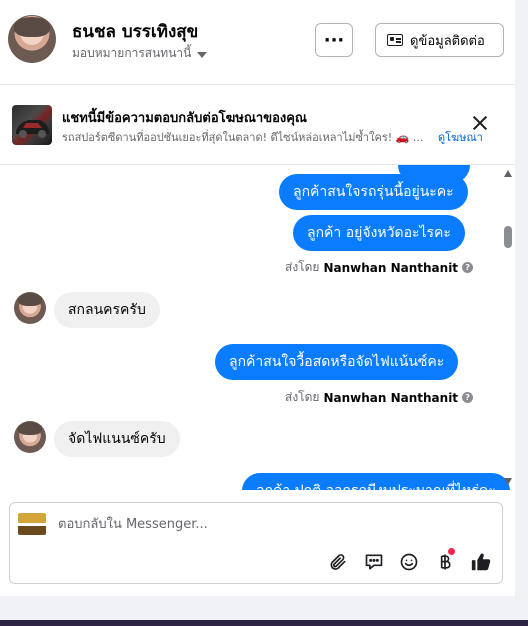 This screenshot has width=528, height=626. Describe the element at coordinates (481, 562) in the screenshot. I see `thumbs-up-icon` at that location.